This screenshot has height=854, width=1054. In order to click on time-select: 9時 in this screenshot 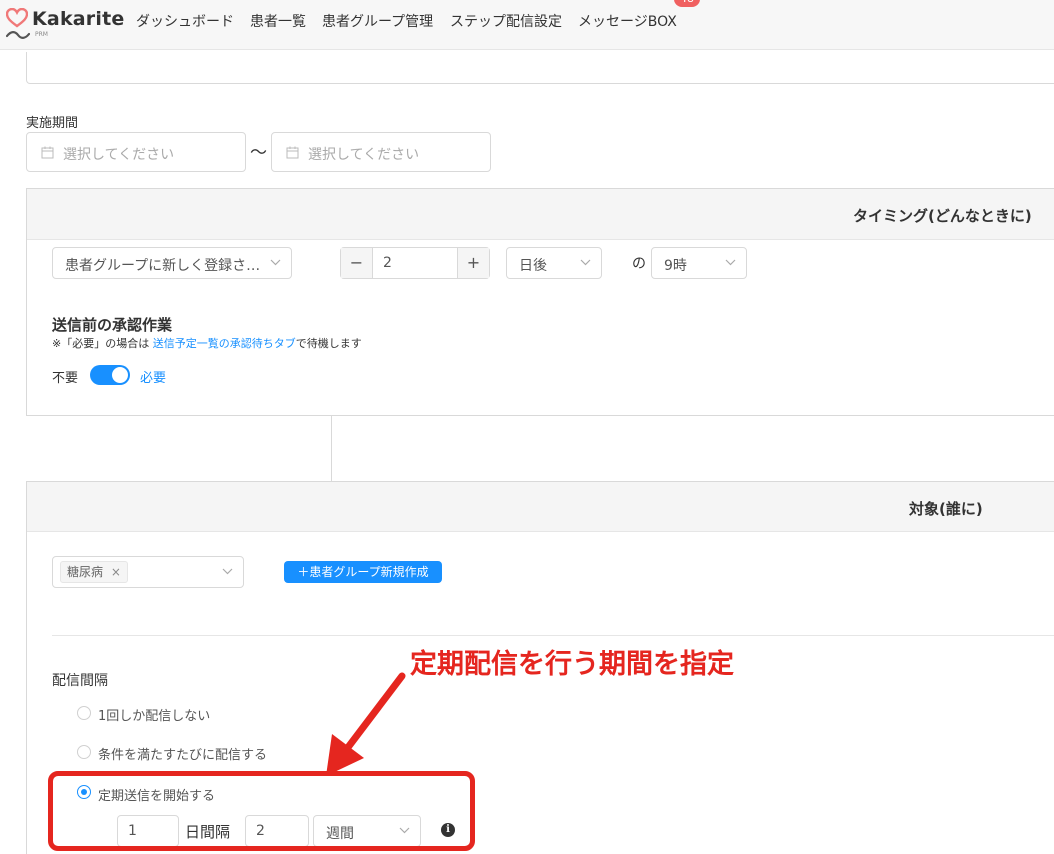, I will do `click(699, 263)`.